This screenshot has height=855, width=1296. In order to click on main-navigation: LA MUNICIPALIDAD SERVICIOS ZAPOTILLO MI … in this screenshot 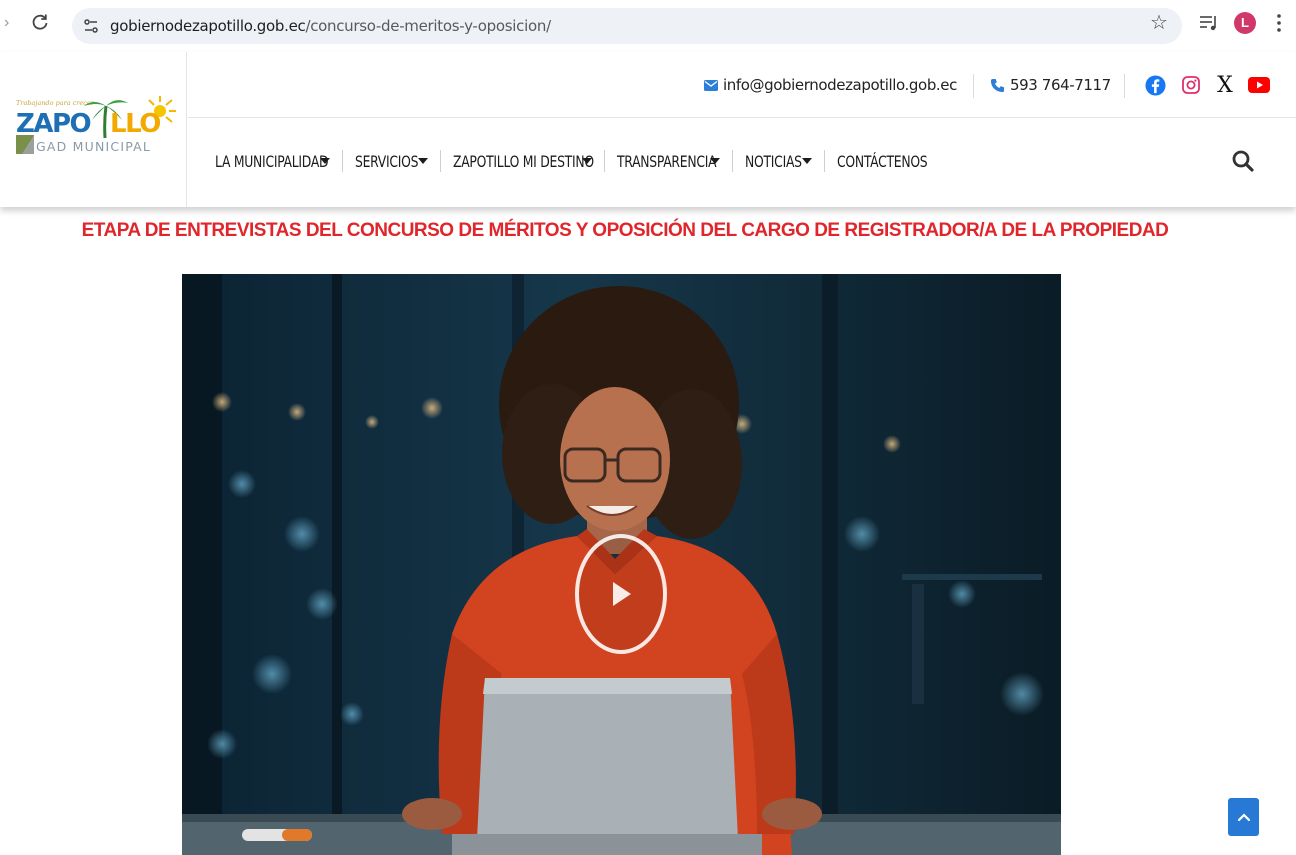, I will do `click(742, 162)`.